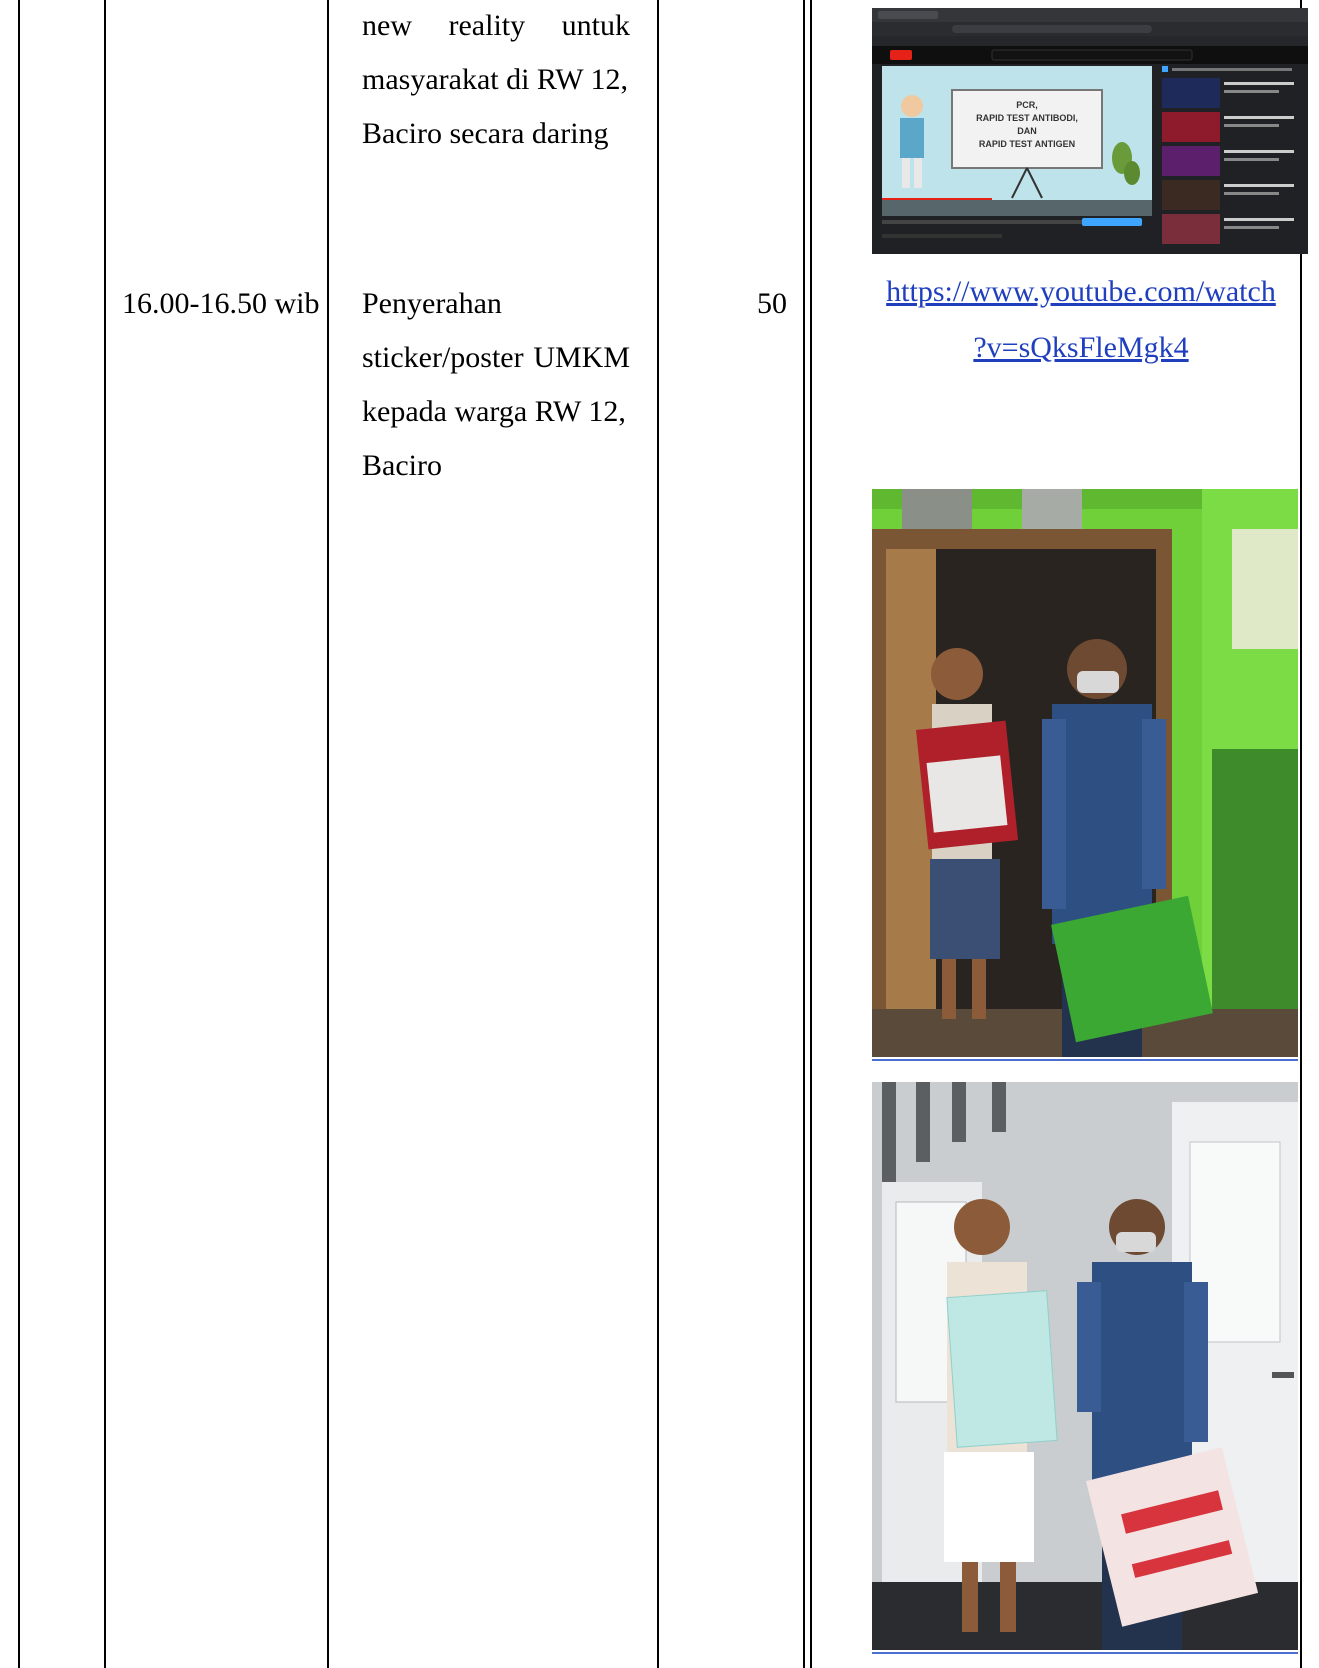 The image size is (1319, 1668). What do you see at coordinates (1081, 348) in the screenshot?
I see `video-link-line: ?v=sQksFleMgk4` at bounding box center [1081, 348].